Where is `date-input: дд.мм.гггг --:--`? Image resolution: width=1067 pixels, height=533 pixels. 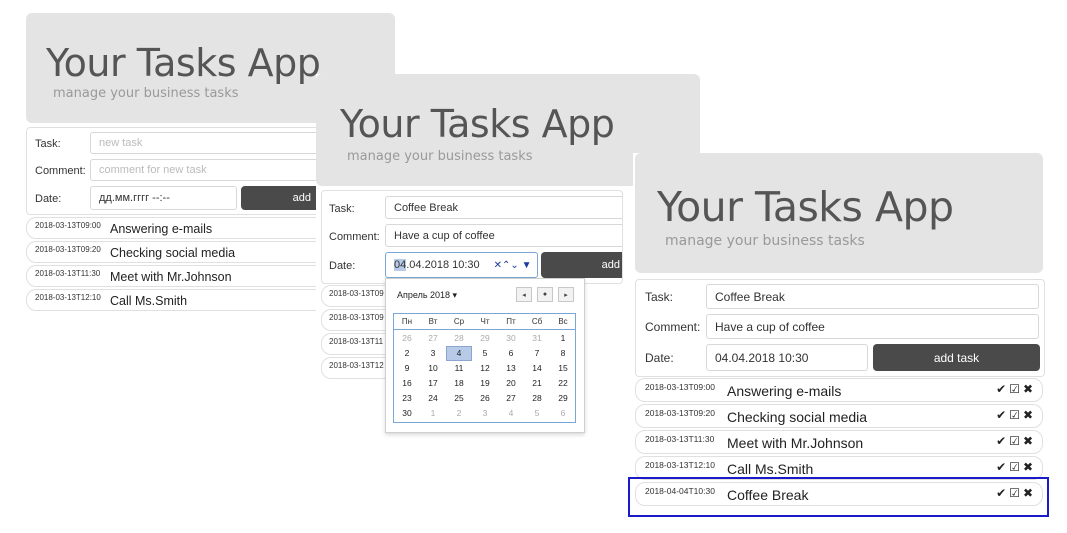 date-input: дд.мм.гггг --:-- is located at coordinates (163, 198).